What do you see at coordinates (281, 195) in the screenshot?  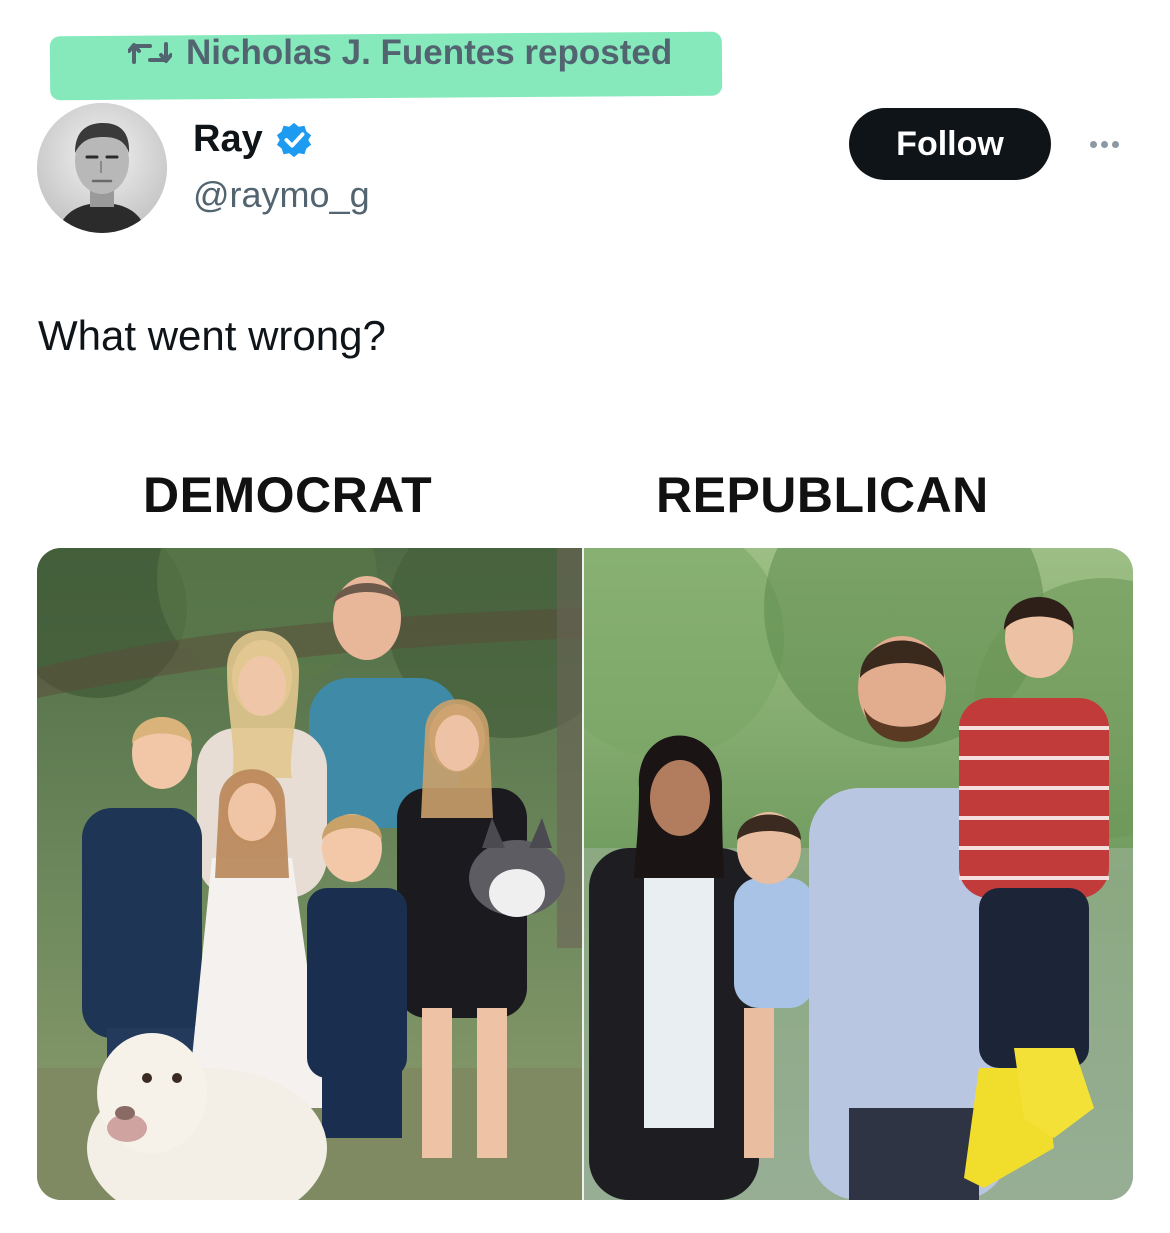 I see `author-handle: @raymo_g` at bounding box center [281, 195].